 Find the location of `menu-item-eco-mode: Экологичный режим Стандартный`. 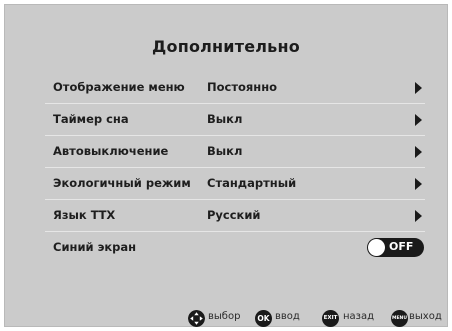

menu-item-eco-mode: Экологичный режим Стандартный is located at coordinates (235, 184).